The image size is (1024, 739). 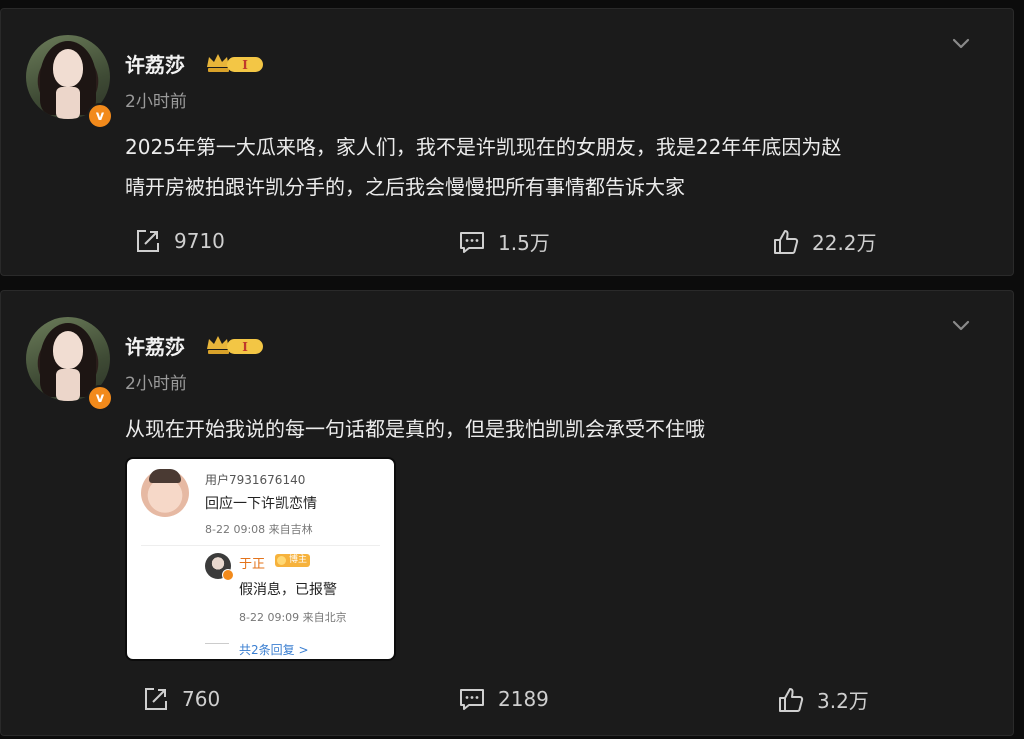 I want to click on like-button: 3.2万, so click(x=823, y=699).